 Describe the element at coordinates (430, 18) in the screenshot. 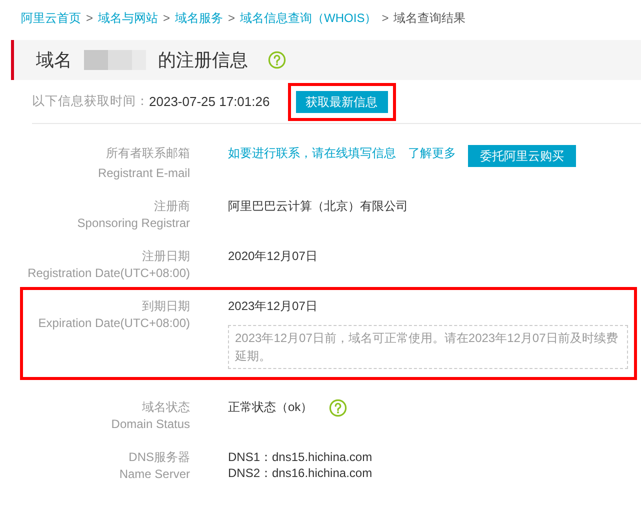

I see `breadcrumb-current: 域名查询结果` at that location.